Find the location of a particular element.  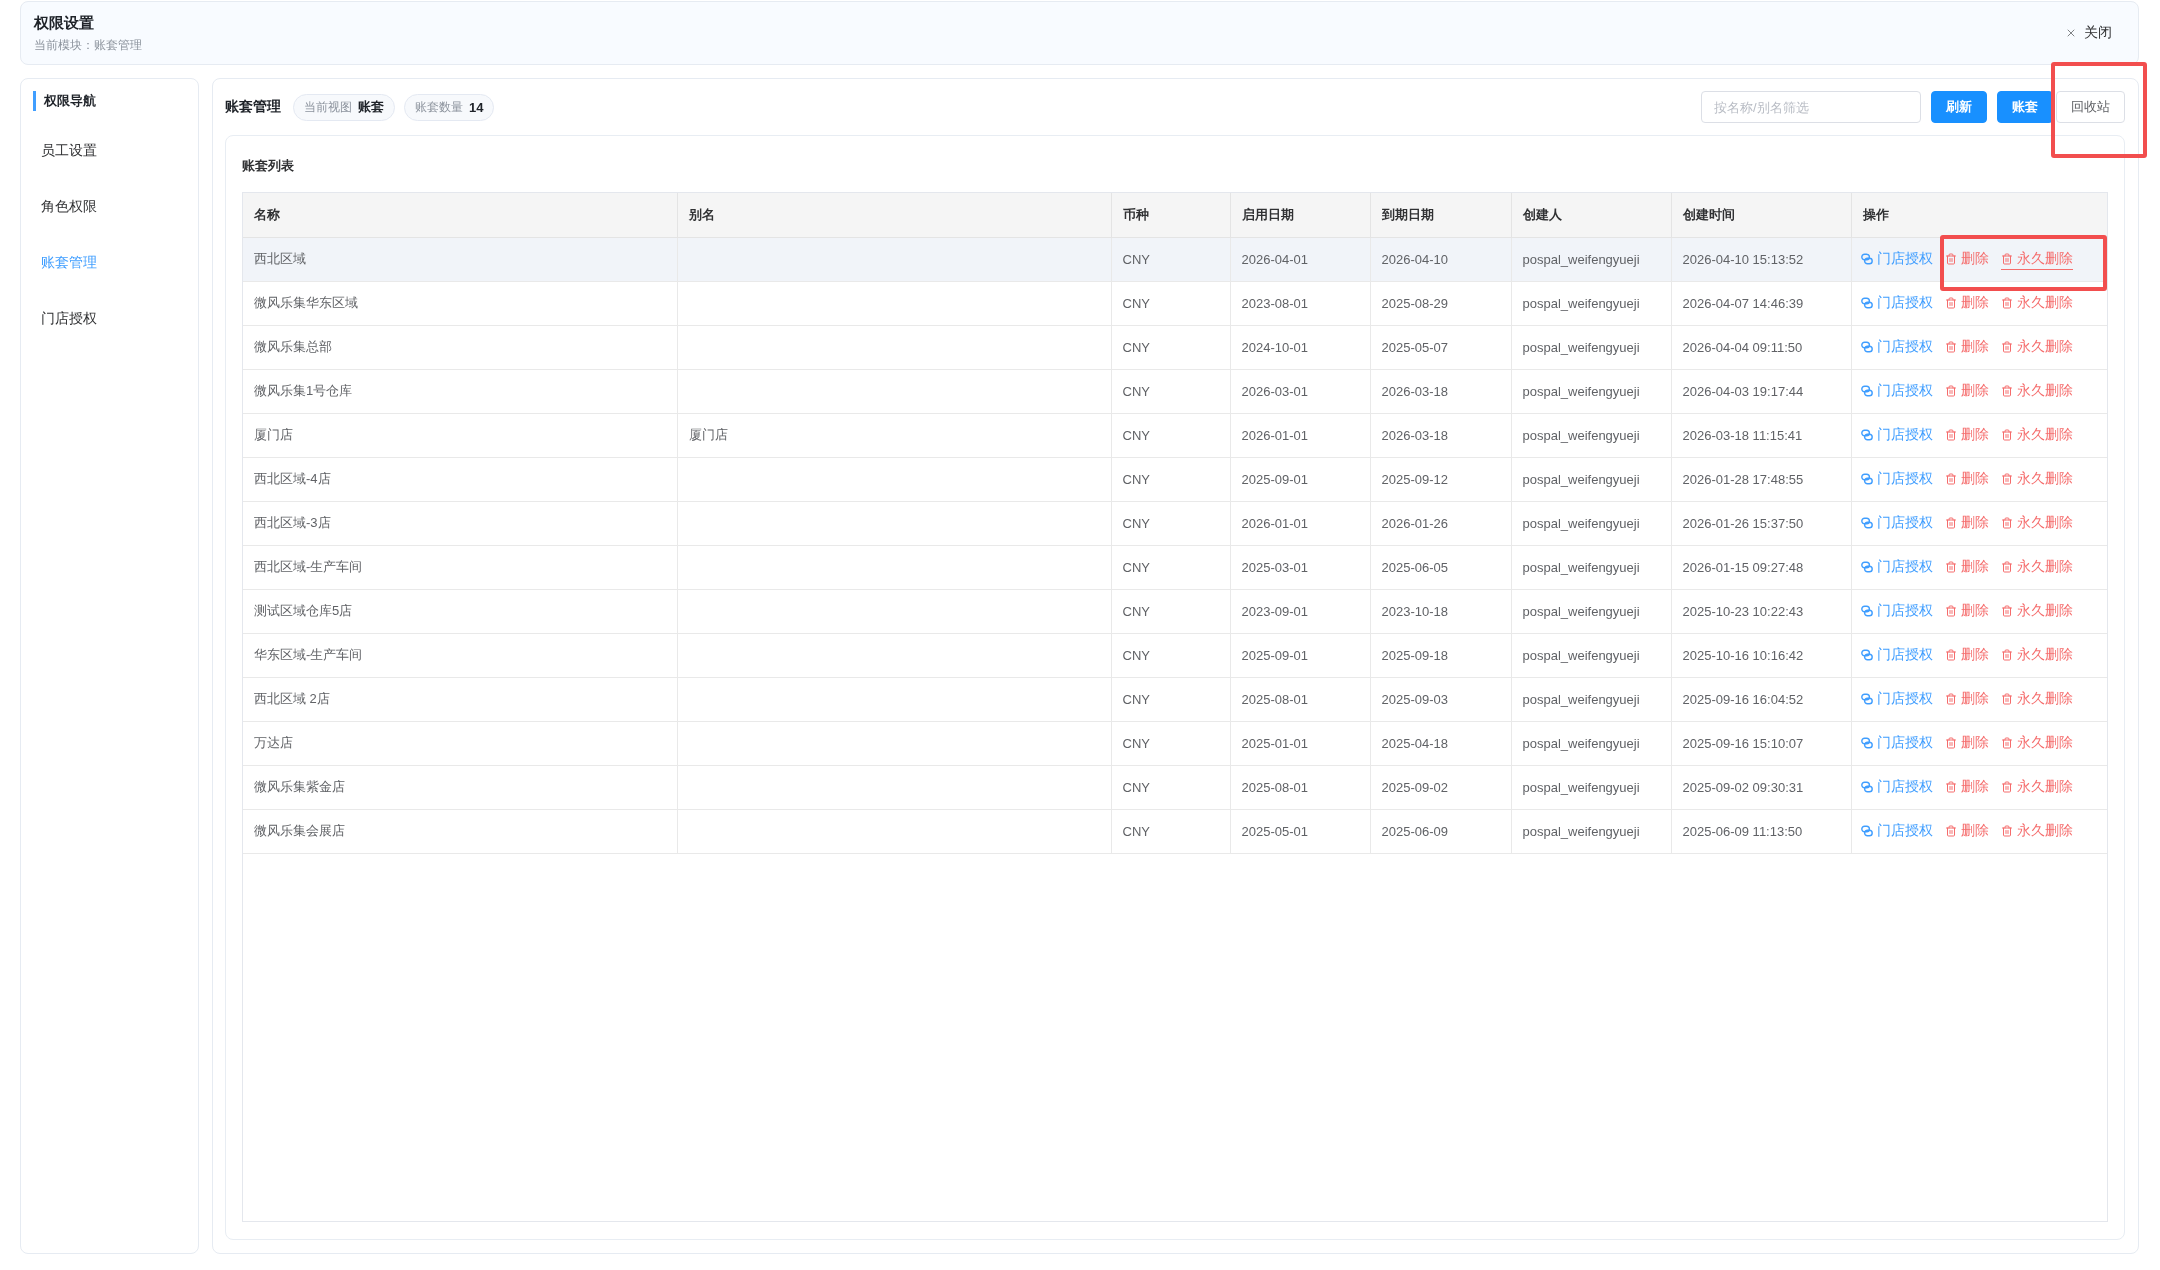

nav-item: 员工设置 is located at coordinates (109, 151).